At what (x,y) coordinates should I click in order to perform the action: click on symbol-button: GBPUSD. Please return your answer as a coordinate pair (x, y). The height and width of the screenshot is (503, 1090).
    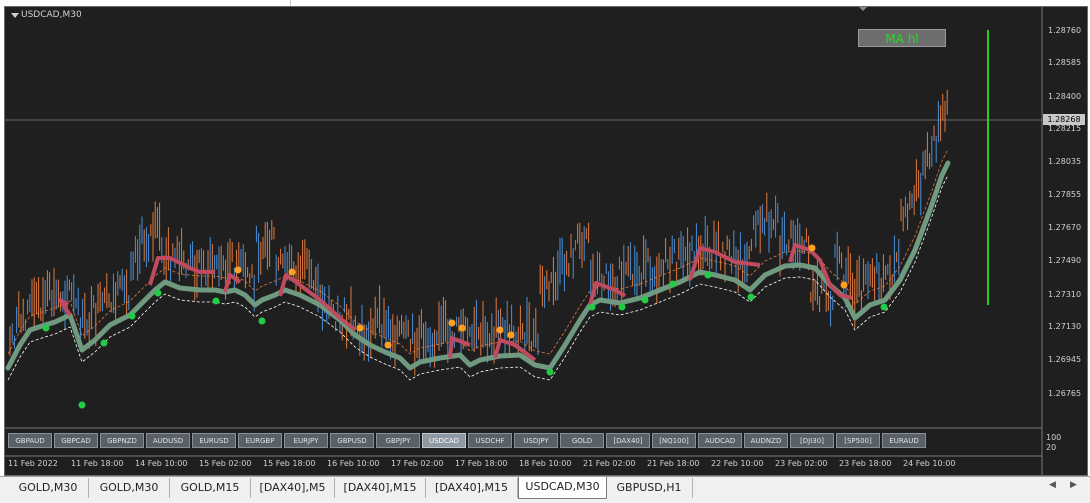
    Looking at the image, I should click on (352, 440).